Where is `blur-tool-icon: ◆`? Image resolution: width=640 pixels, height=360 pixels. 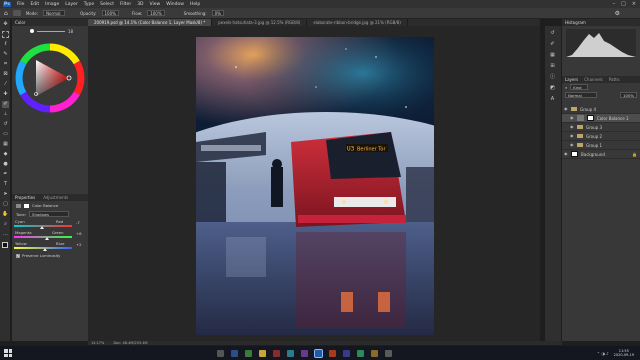
blur-tool-icon: ◆ is located at coordinates (5, 154).